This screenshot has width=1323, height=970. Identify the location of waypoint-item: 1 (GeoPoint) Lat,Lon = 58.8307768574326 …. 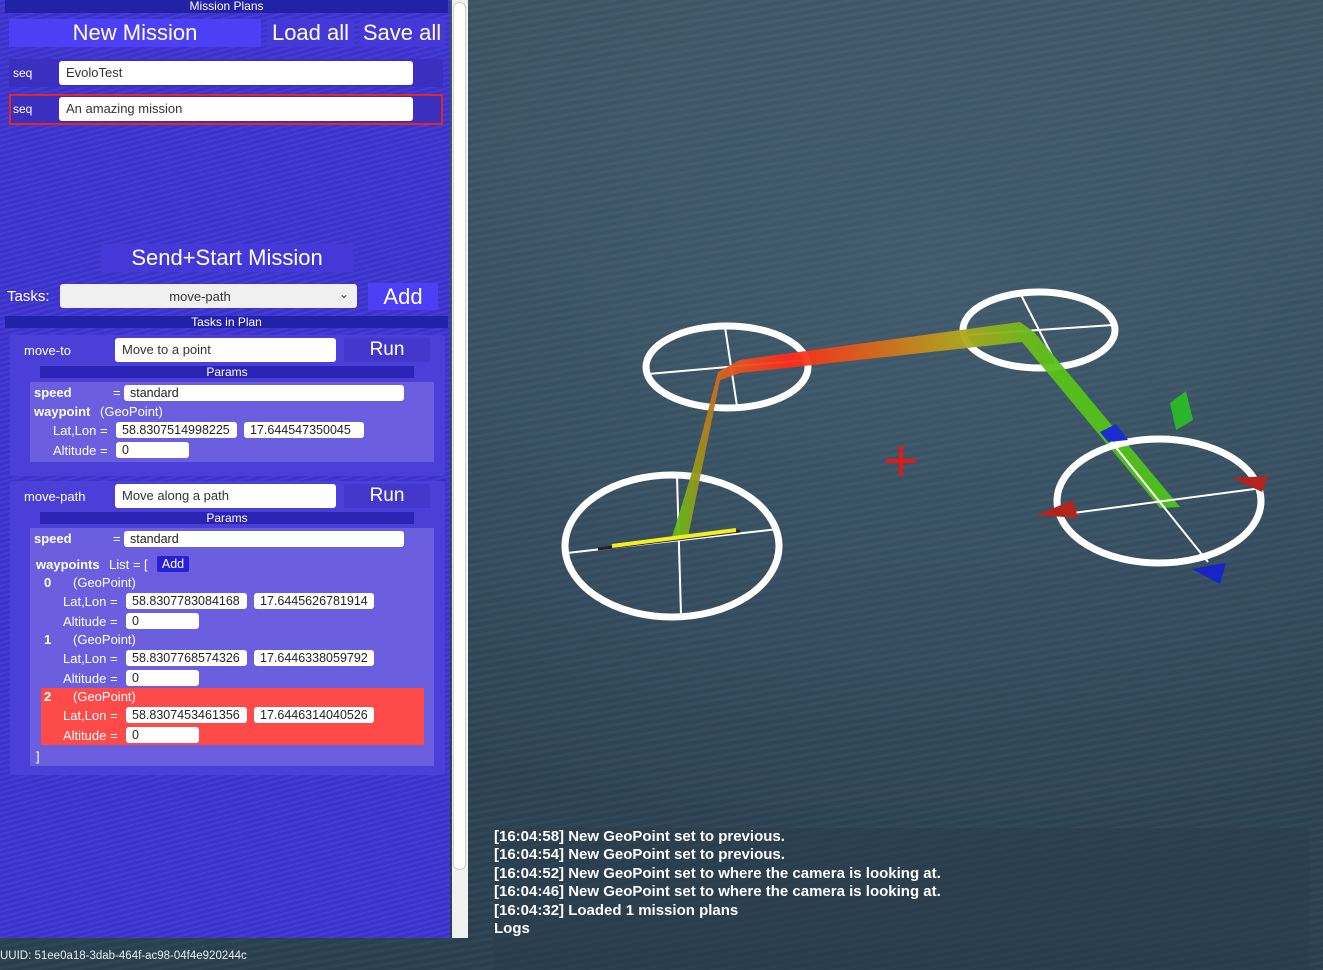
(232, 660).